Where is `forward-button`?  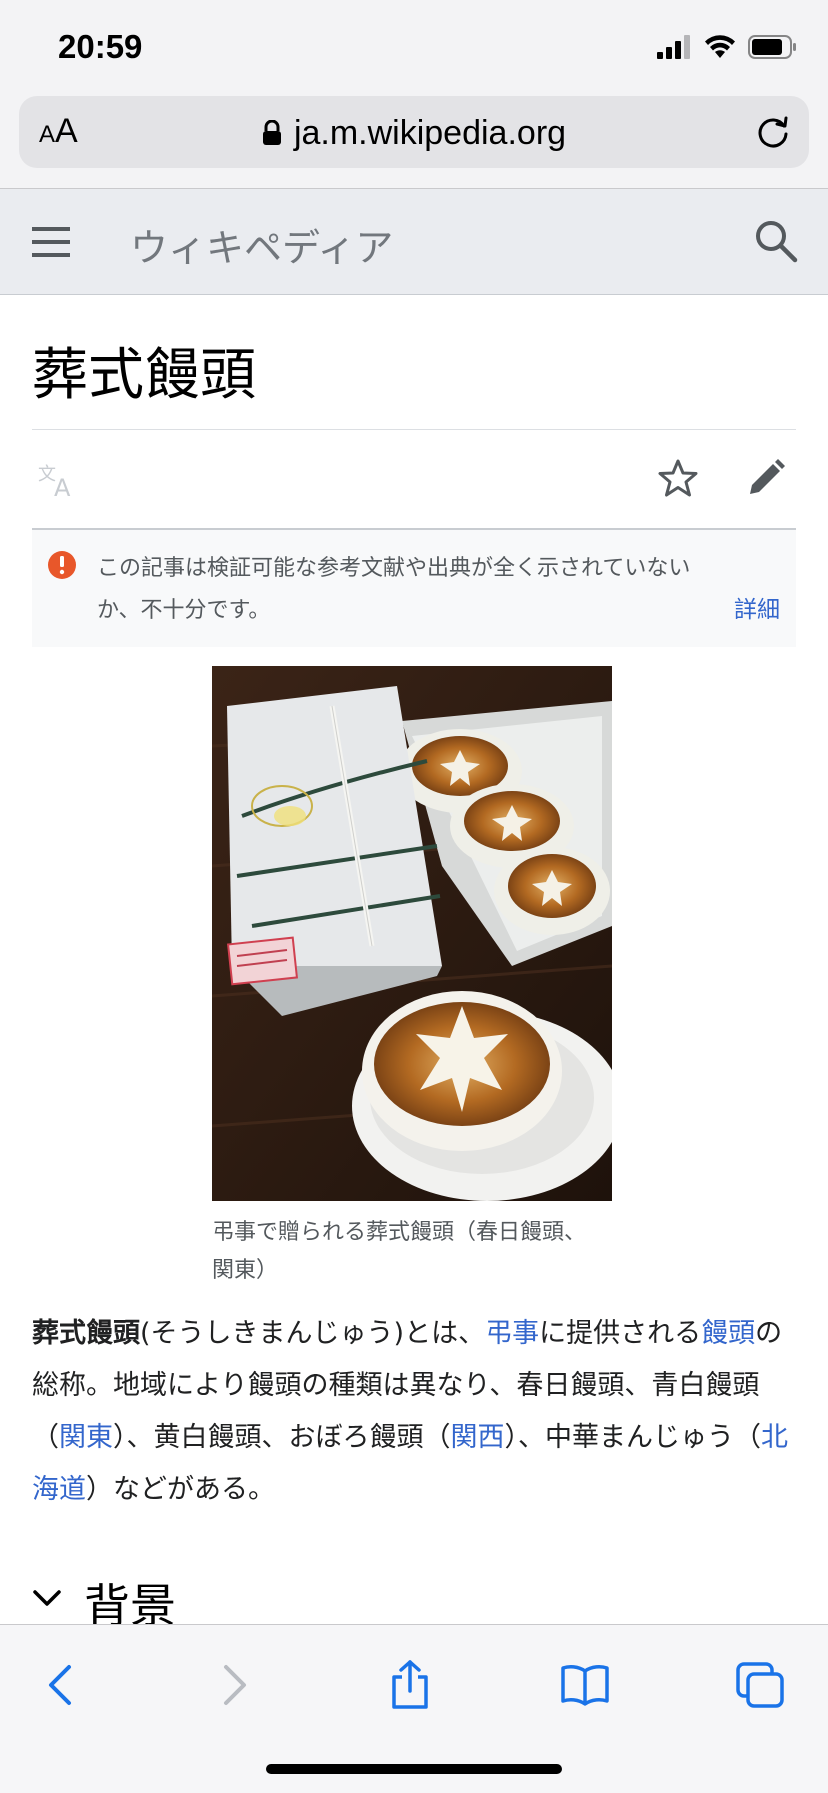 forward-button is located at coordinates (235, 1685).